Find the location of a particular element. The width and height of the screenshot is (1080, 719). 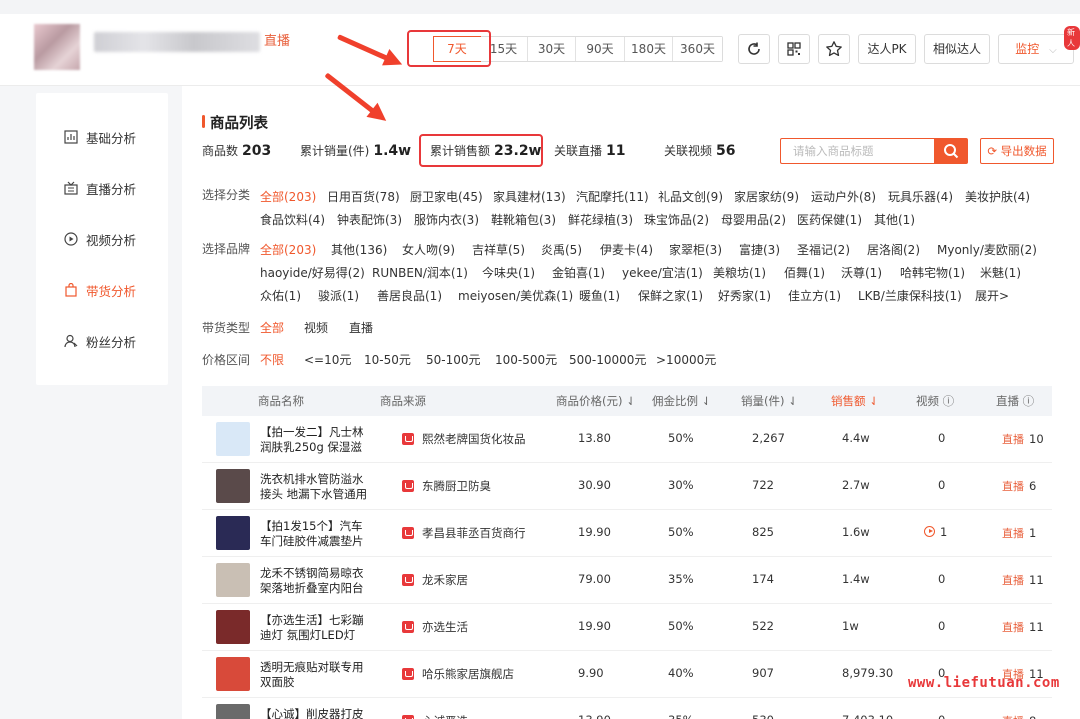

brand-chip: 沃尊(1) is located at coordinates (861, 272).